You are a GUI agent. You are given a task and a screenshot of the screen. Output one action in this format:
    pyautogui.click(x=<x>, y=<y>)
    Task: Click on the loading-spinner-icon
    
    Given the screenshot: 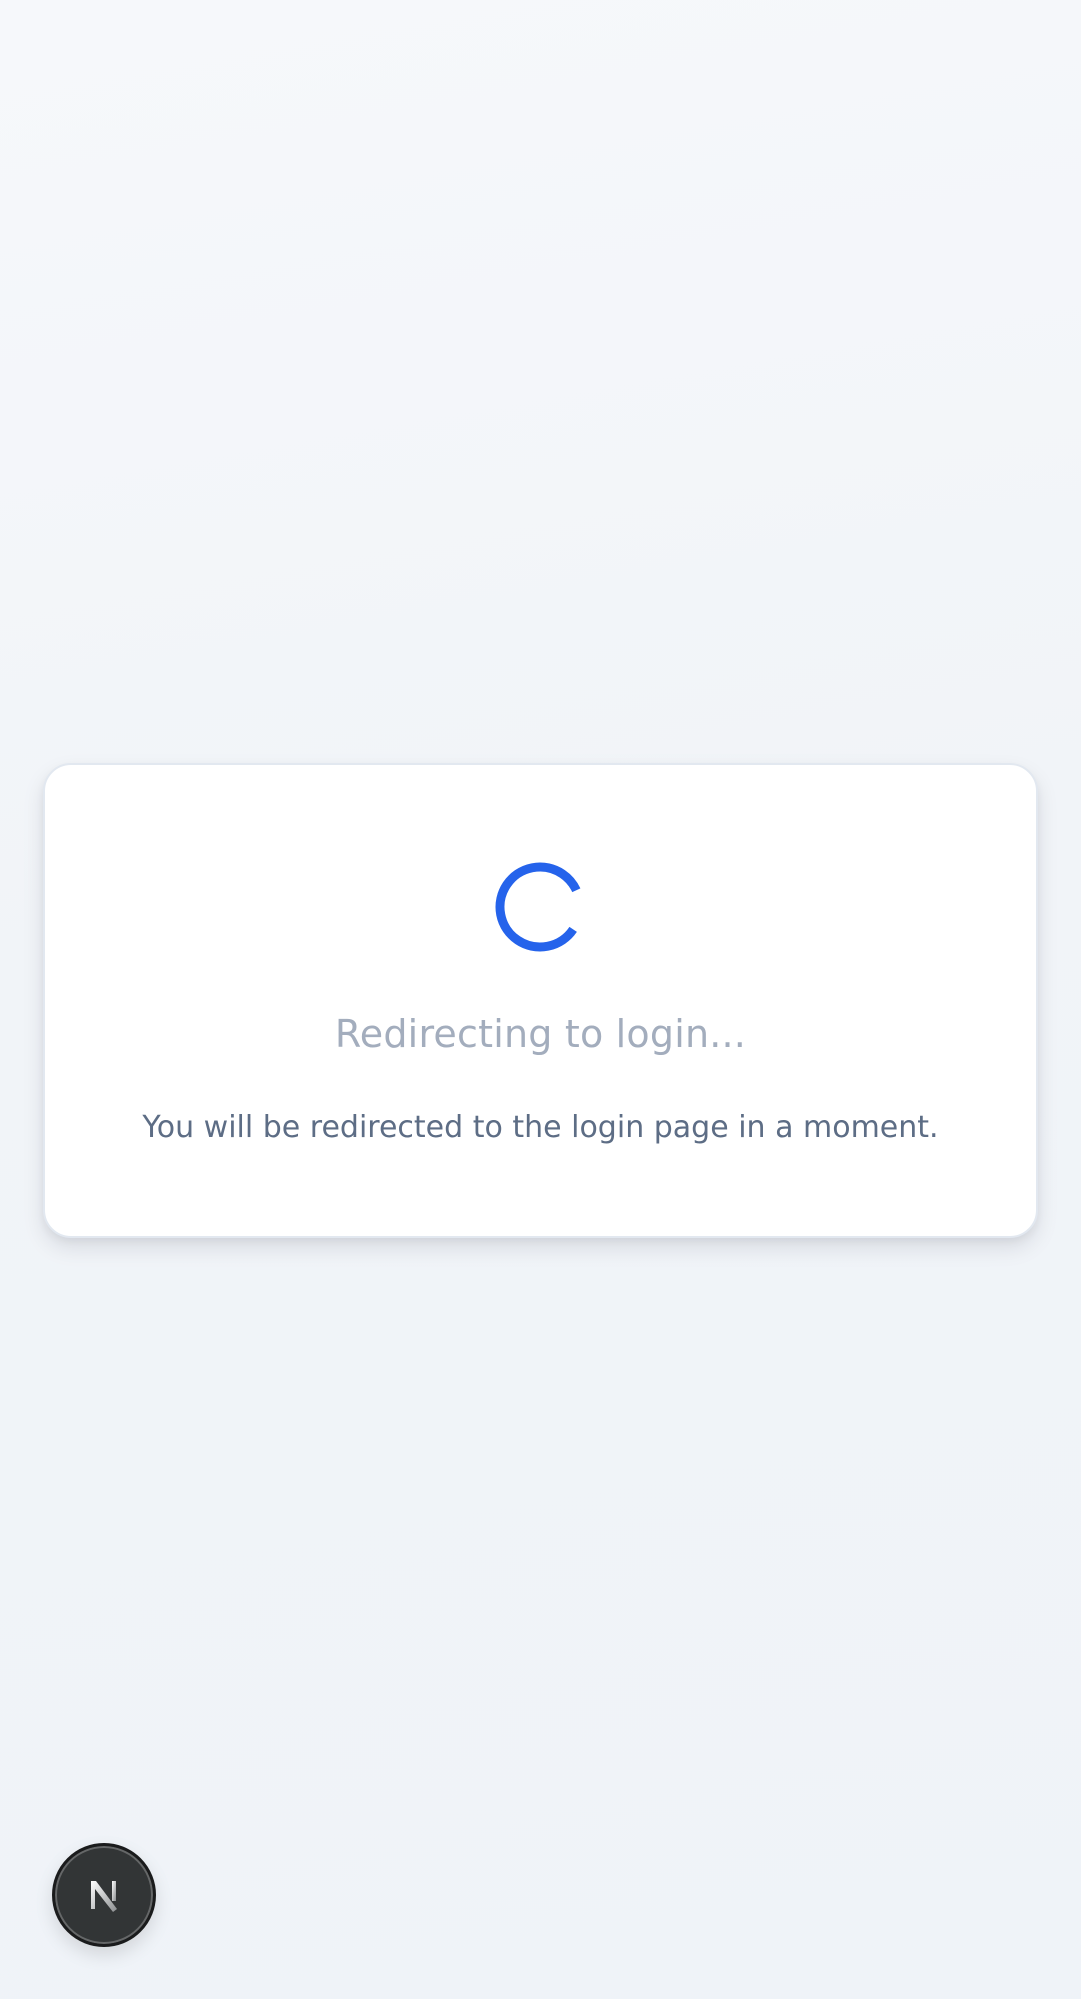 What is the action you would take?
    pyautogui.click(x=540, y=907)
    